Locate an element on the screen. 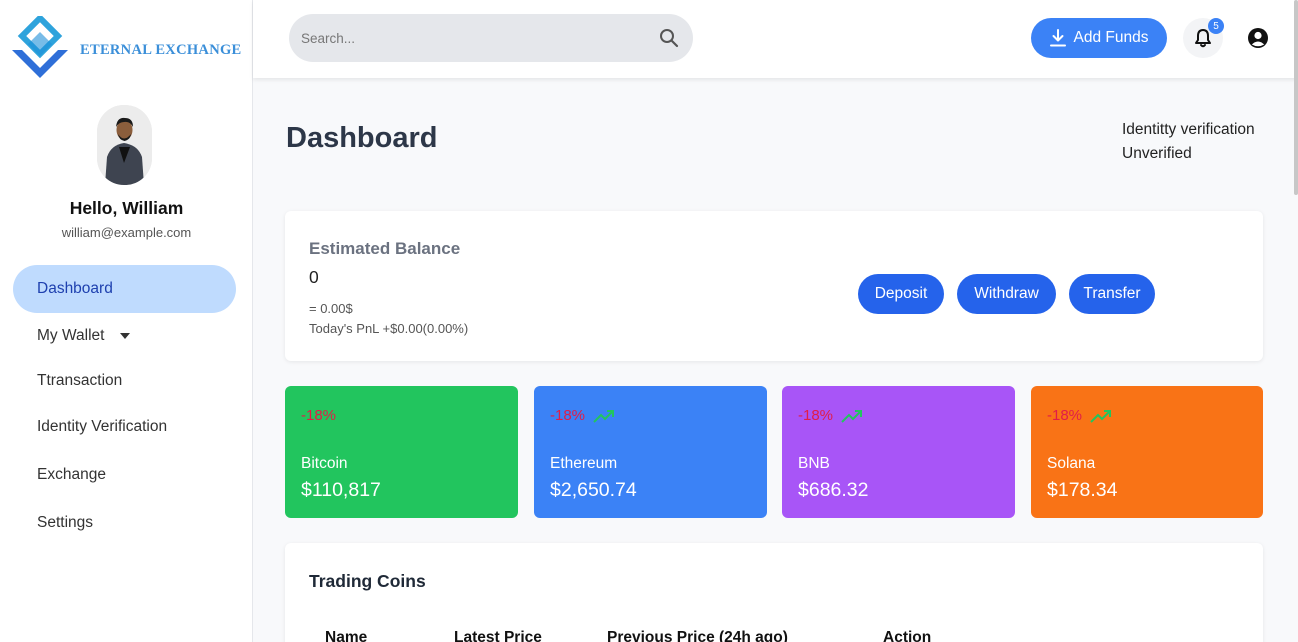 The width and height of the screenshot is (1298, 642). column-header-latest-price: Latest Price is located at coordinates (498, 635).